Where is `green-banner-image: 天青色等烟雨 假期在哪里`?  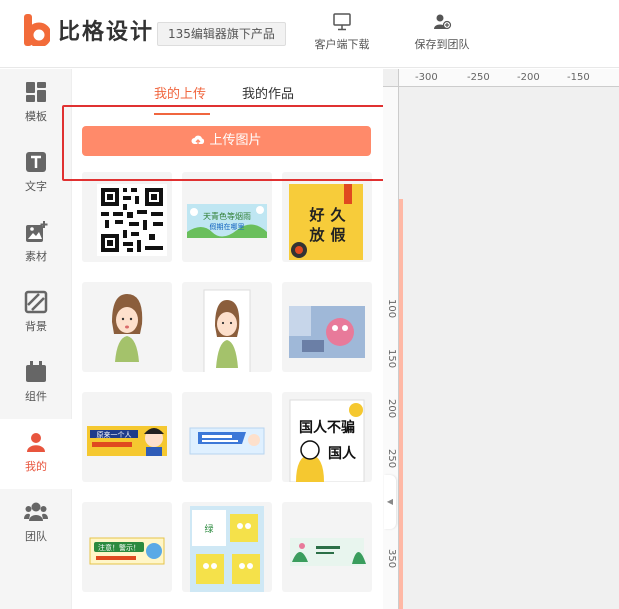 green-banner-image: 天青色等烟雨 假期在哪里 is located at coordinates (227, 221).